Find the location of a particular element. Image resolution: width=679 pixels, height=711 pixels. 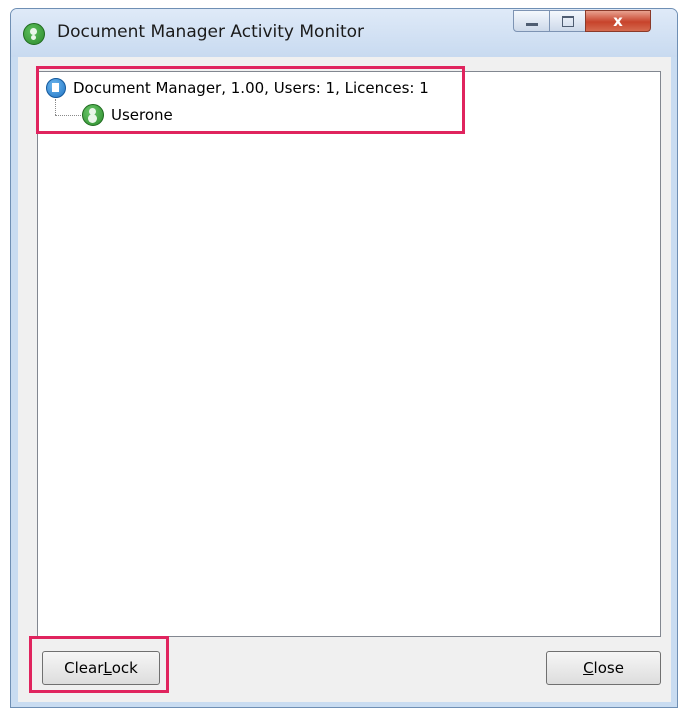

maximize-button is located at coordinates (567, 21).